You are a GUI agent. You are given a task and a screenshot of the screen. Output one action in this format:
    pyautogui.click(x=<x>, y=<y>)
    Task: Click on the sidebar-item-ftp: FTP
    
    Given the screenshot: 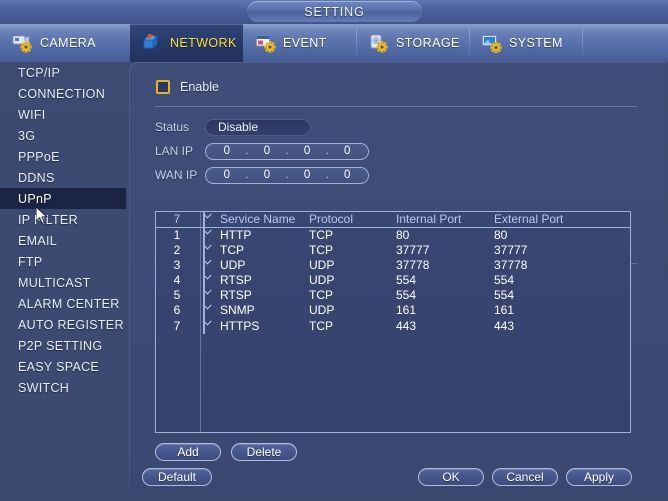 What is the action you would take?
    pyautogui.click(x=63, y=261)
    